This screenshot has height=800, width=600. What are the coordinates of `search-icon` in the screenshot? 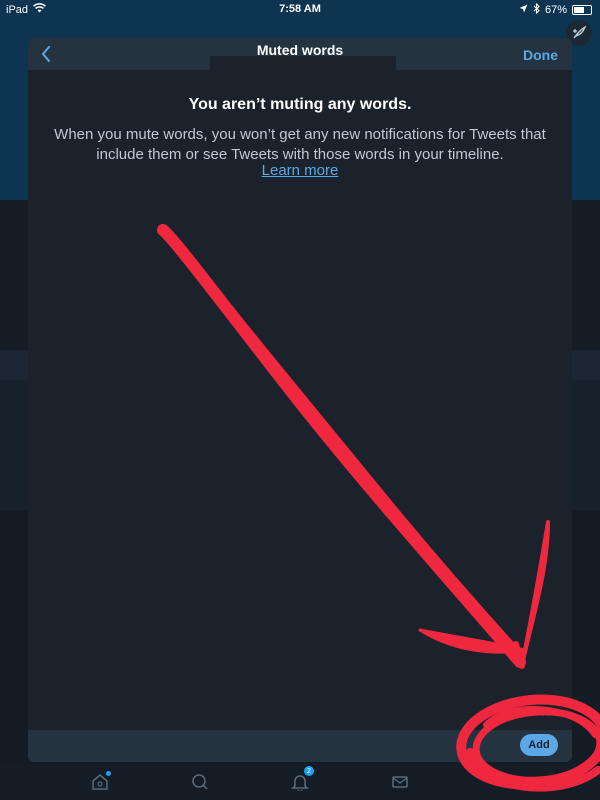 It's located at (200, 782).